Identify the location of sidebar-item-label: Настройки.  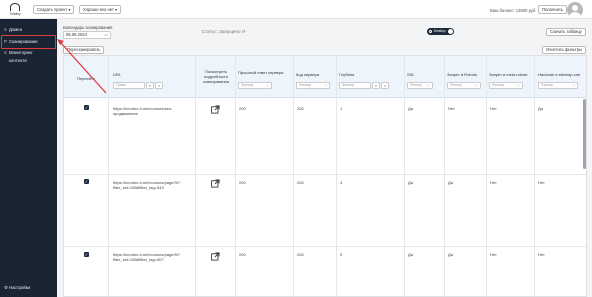
(20, 287).